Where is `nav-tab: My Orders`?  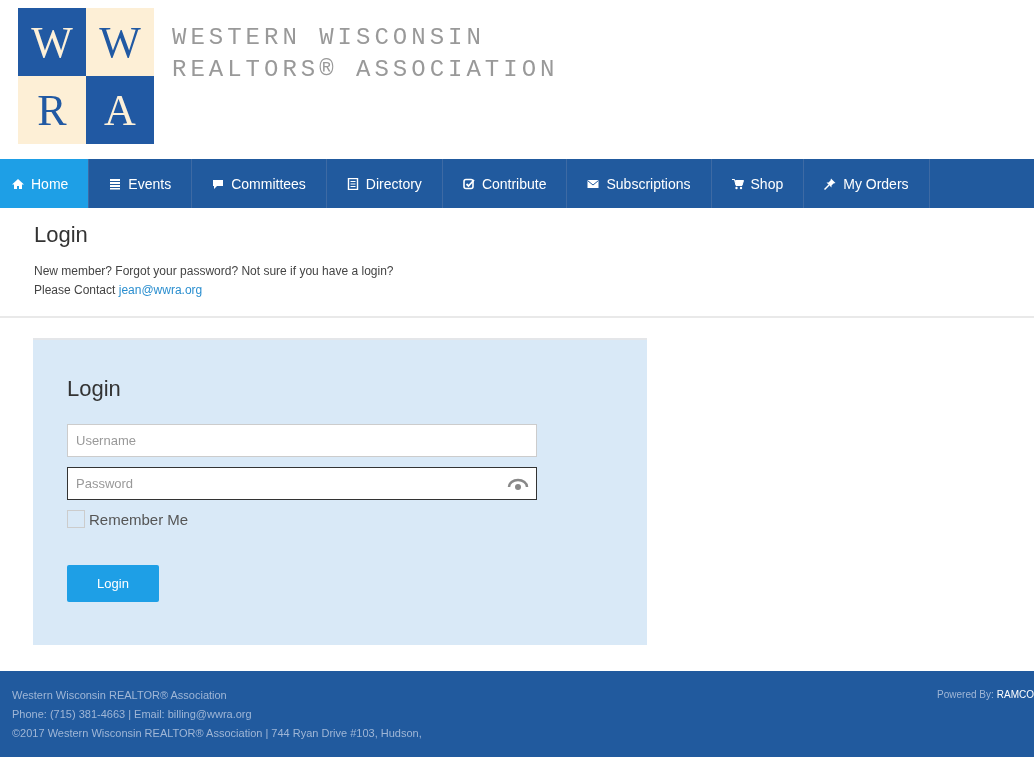
nav-tab: My Orders is located at coordinates (867, 183).